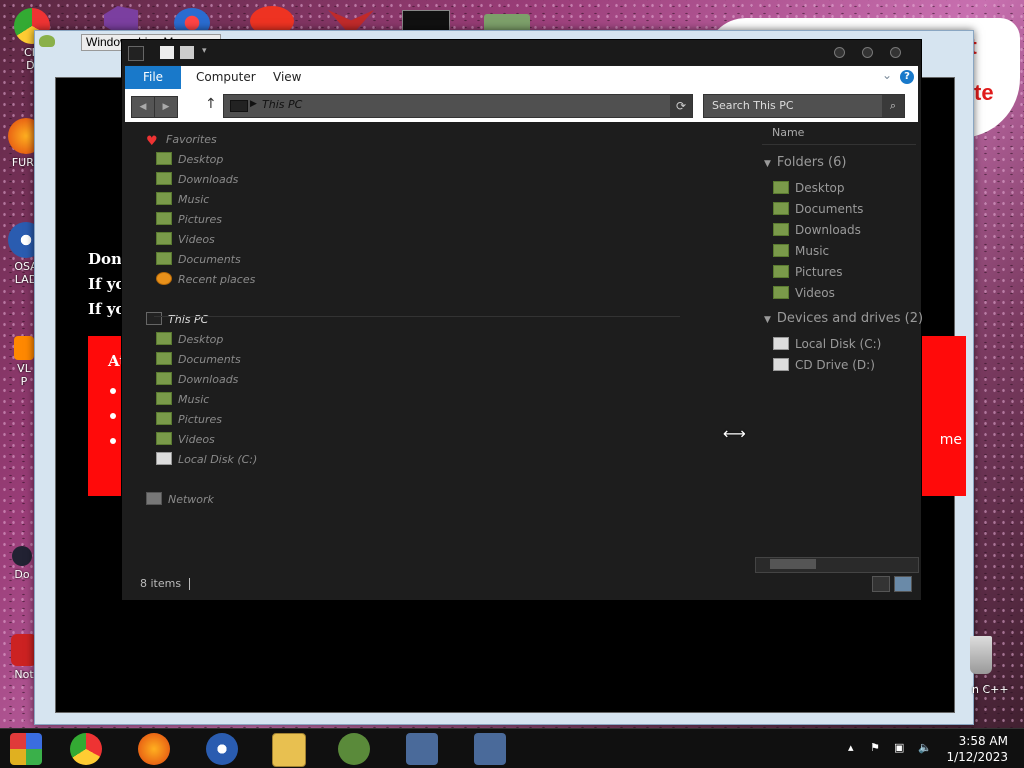 The height and width of the screenshot is (768, 1024). I want to click on start-button, so click(26, 749).